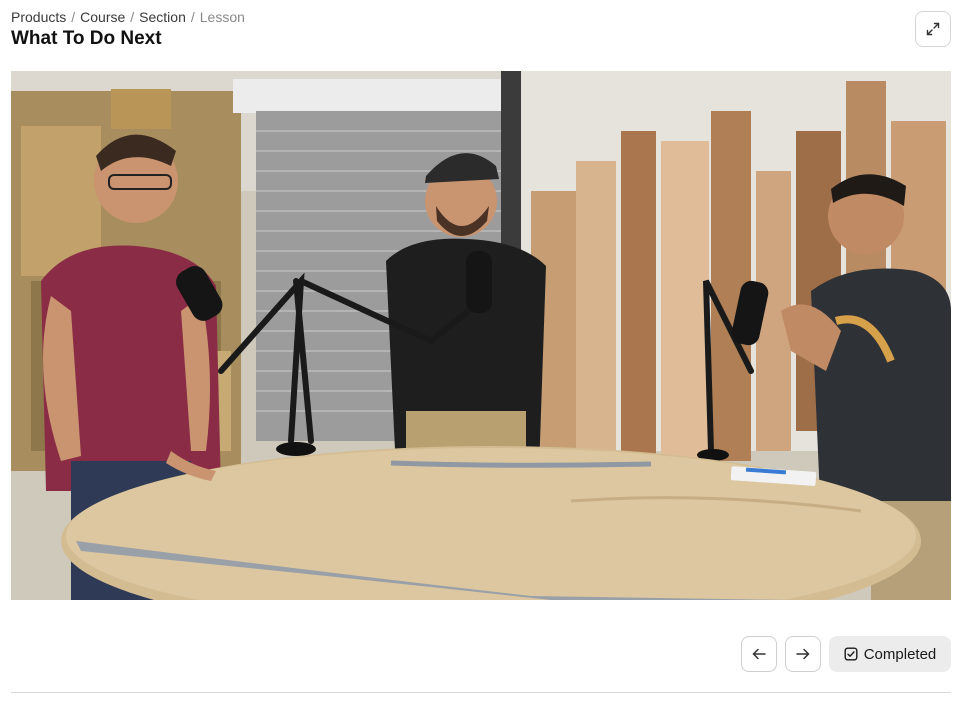 The height and width of the screenshot is (703, 960). I want to click on expand-arrows-icon, so click(933, 29).